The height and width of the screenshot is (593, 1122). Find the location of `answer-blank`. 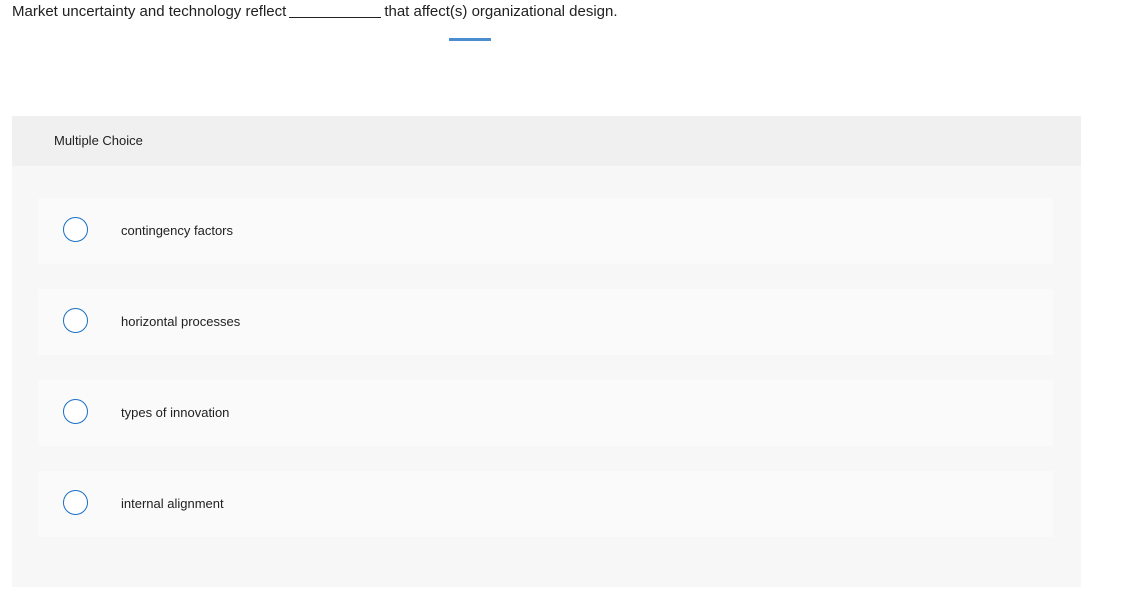

answer-blank is located at coordinates (335, 17).